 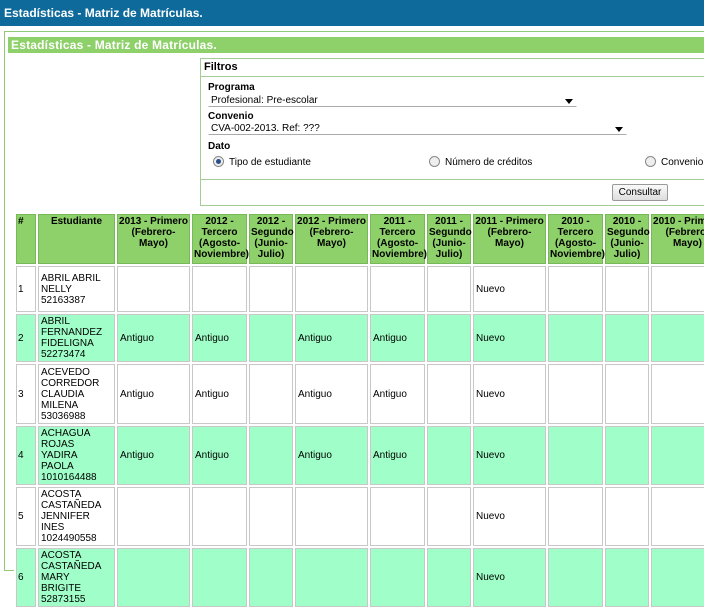 What do you see at coordinates (26, 516) in the screenshot?
I see `row-number: 5` at bounding box center [26, 516].